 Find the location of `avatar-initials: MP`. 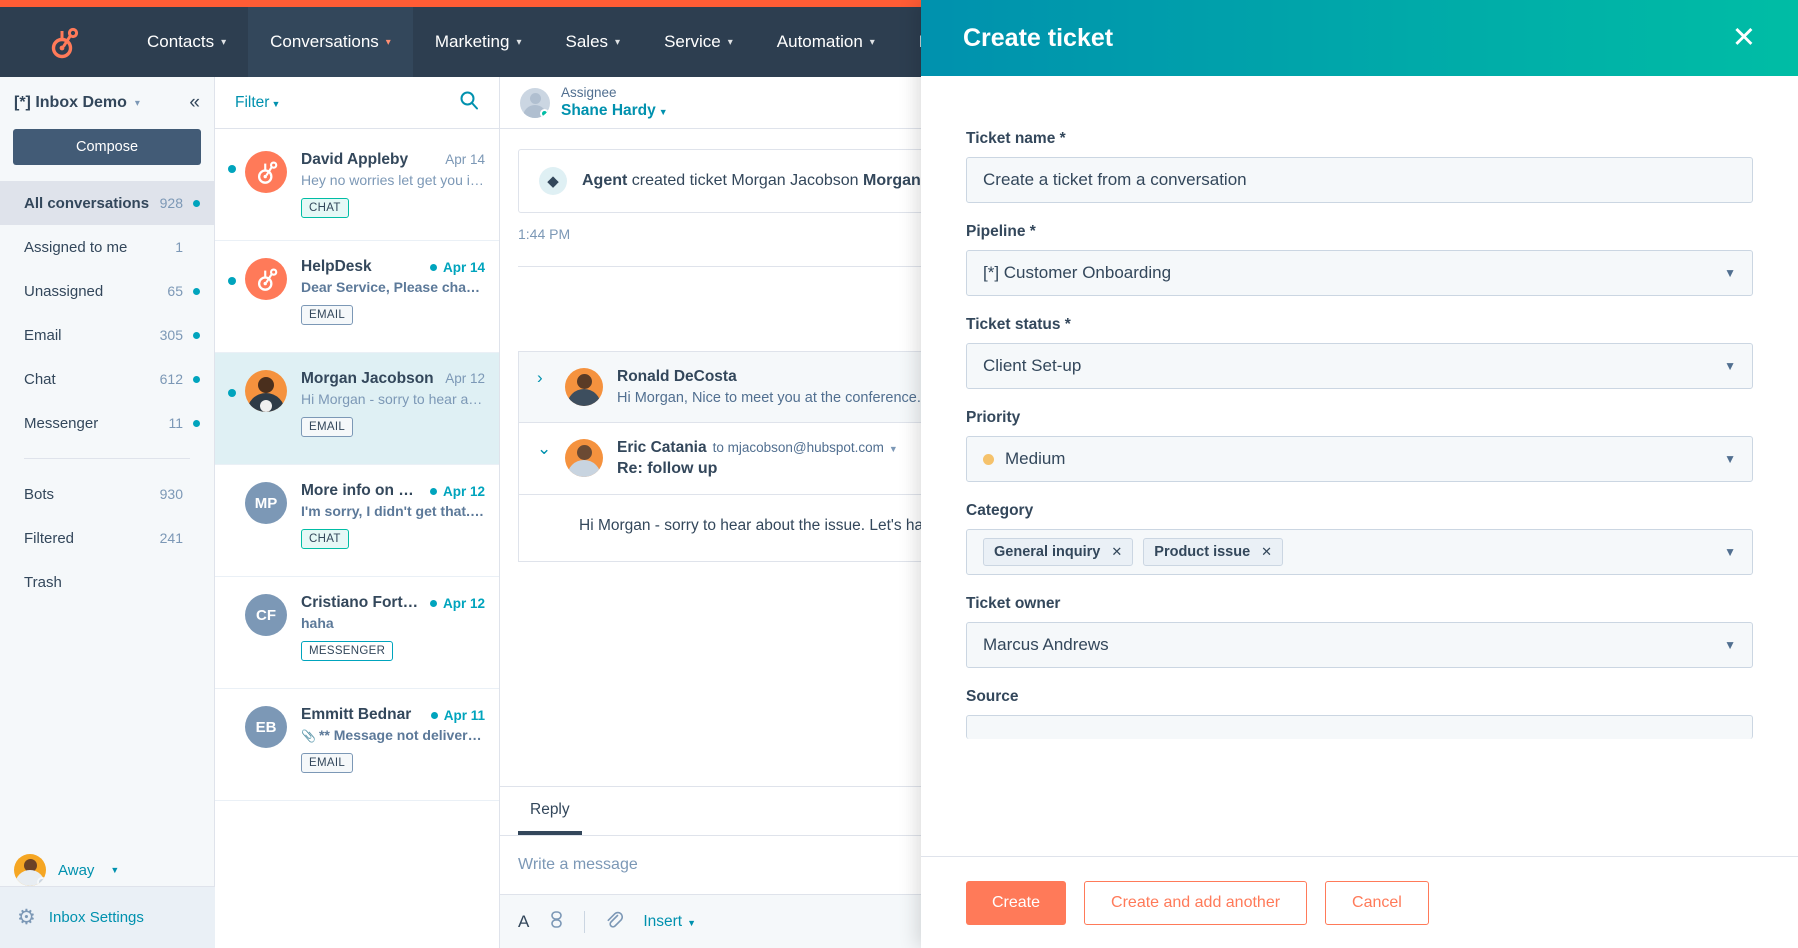

avatar-initials: MP is located at coordinates (266, 503).